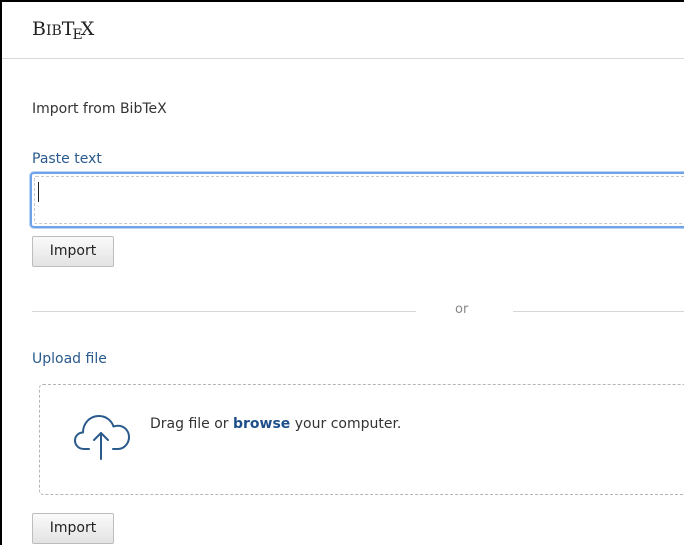  Describe the element at coordinates (343, 30) in the screenshot. I see `panel-header: BIBTEX` at that location.